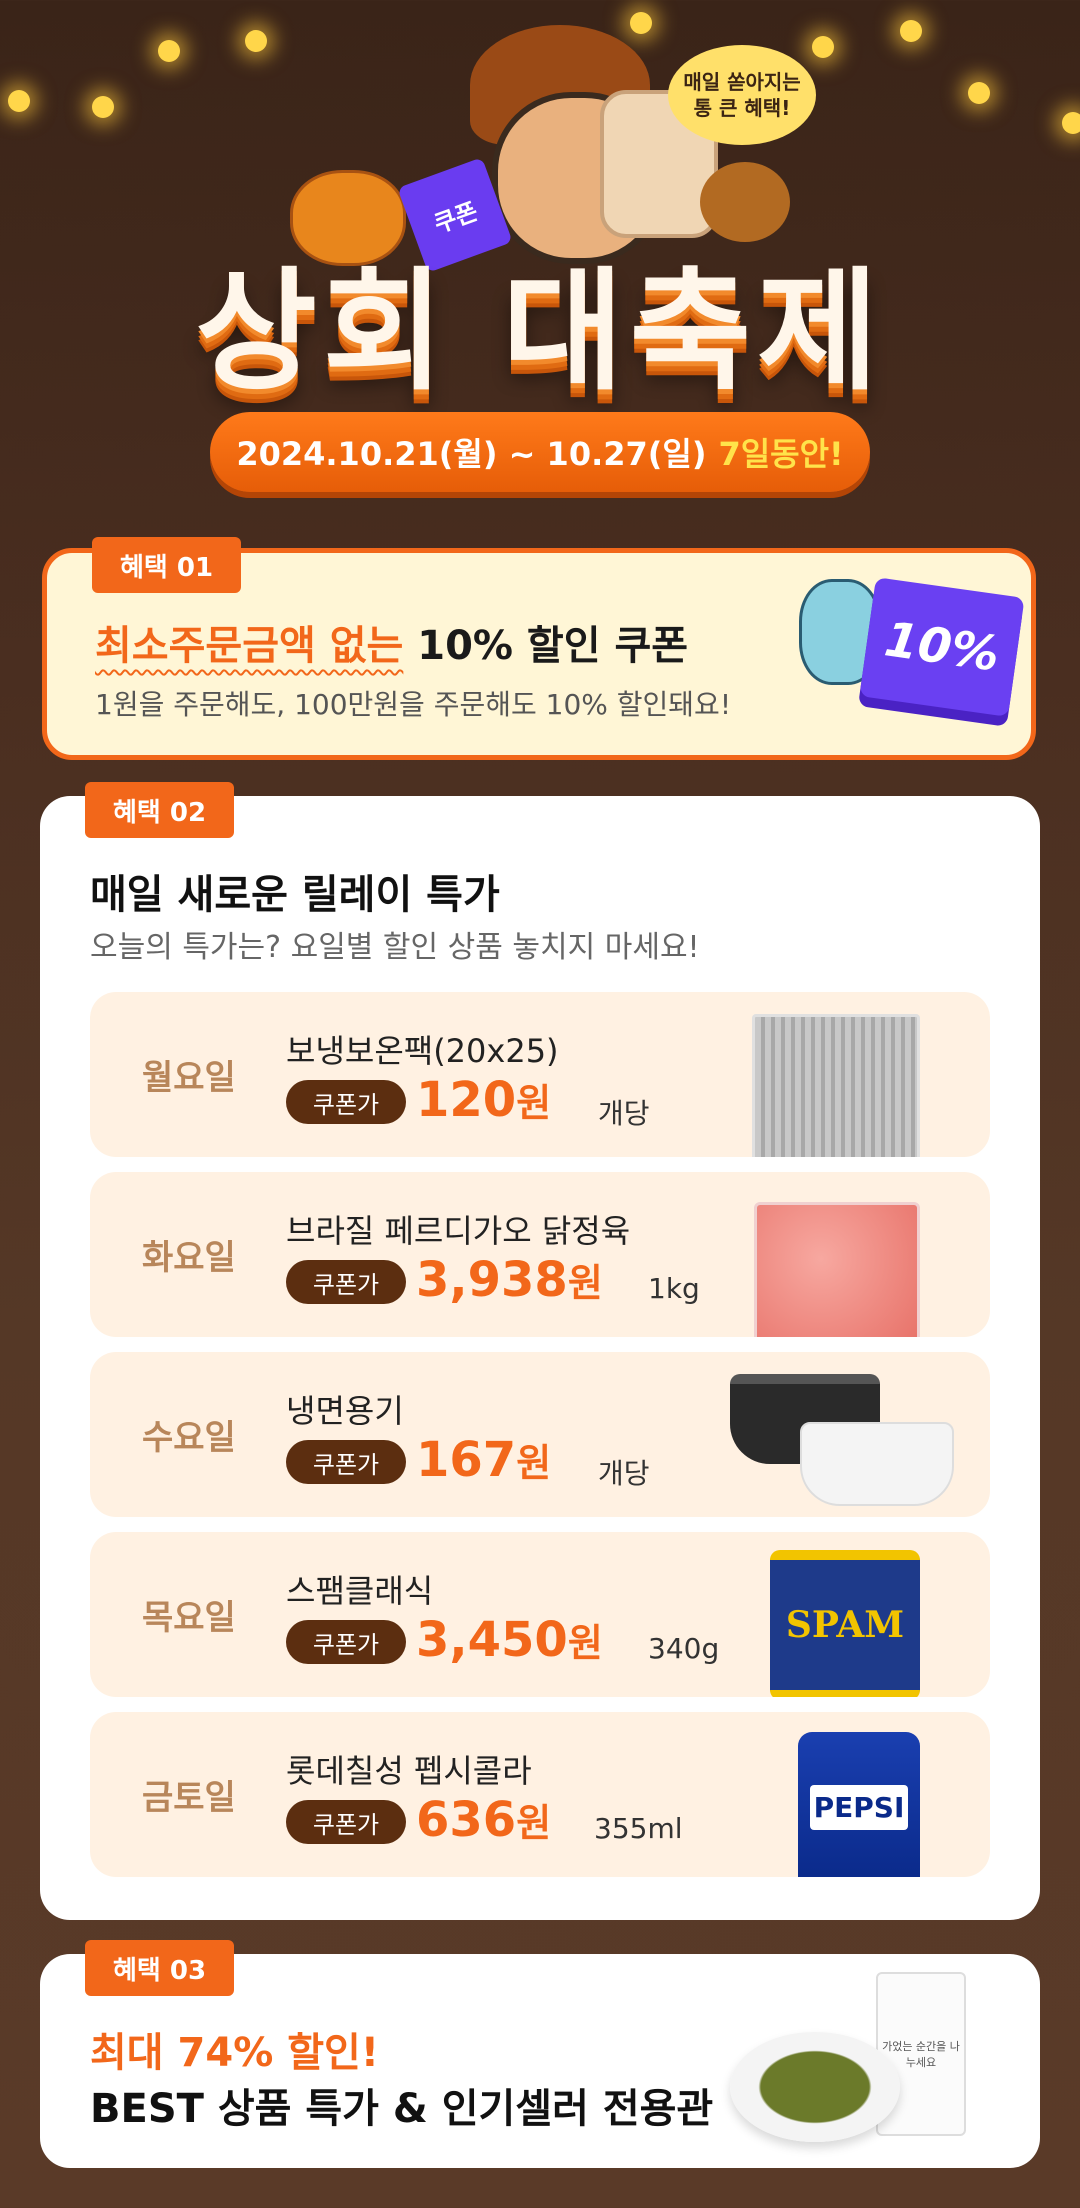  I want to click on deal-row-tuesday: 화요일 브라질 페르디가오 닭정육 쿠폰가 3,938원 1kg, so click(540, 1254).